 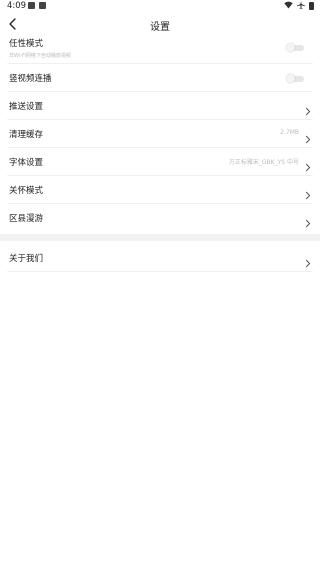 What do you see at coordinates (26, 219) in the screenshot?
I see `setting-label: 区县漫游` at bounding box center [26, 219].